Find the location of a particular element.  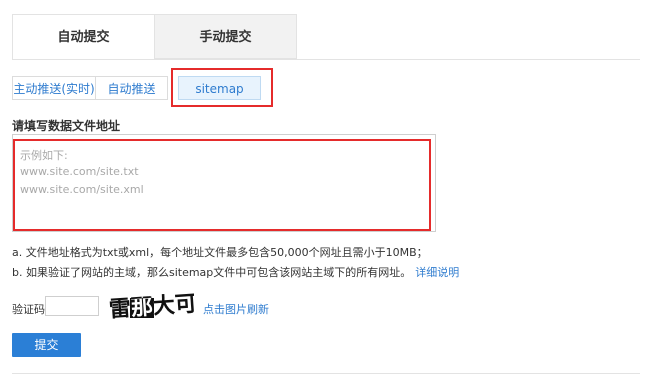

subtab-auto-push: 自动推送 is located at coordinates (132, 88).